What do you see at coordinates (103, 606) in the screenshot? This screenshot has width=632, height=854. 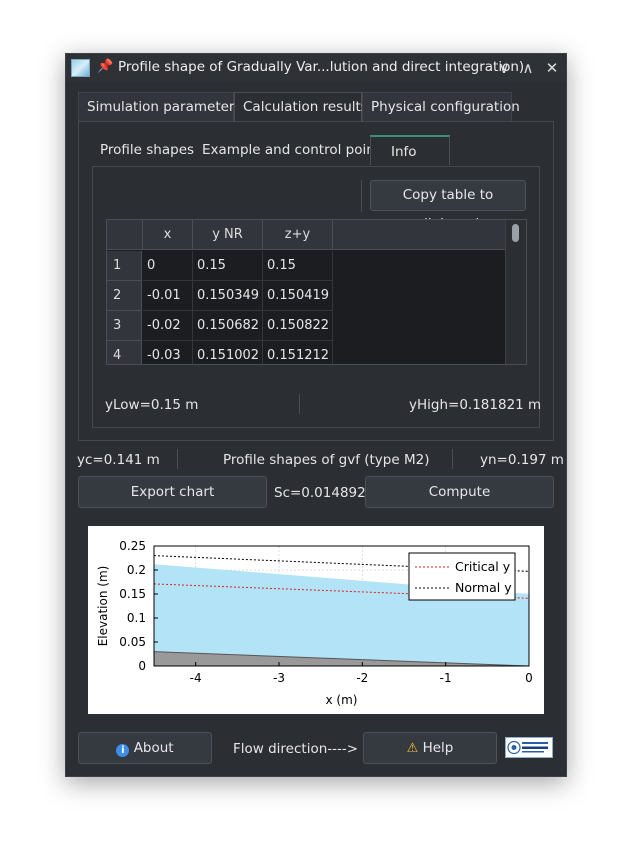 I see `y-axis-label: Elevation (m)` at bounding box center [103, 606].